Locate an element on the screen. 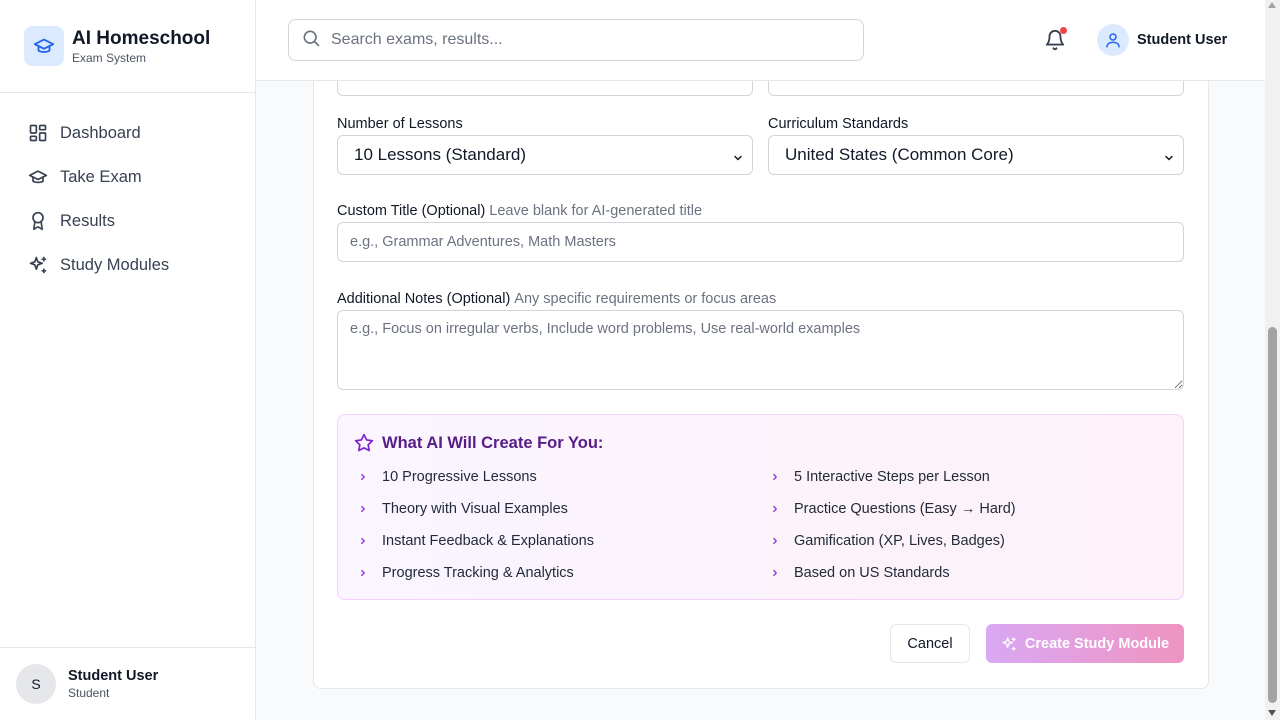  sidebar-item-take-exam: Take Exam is located at coordinates (127, 177).